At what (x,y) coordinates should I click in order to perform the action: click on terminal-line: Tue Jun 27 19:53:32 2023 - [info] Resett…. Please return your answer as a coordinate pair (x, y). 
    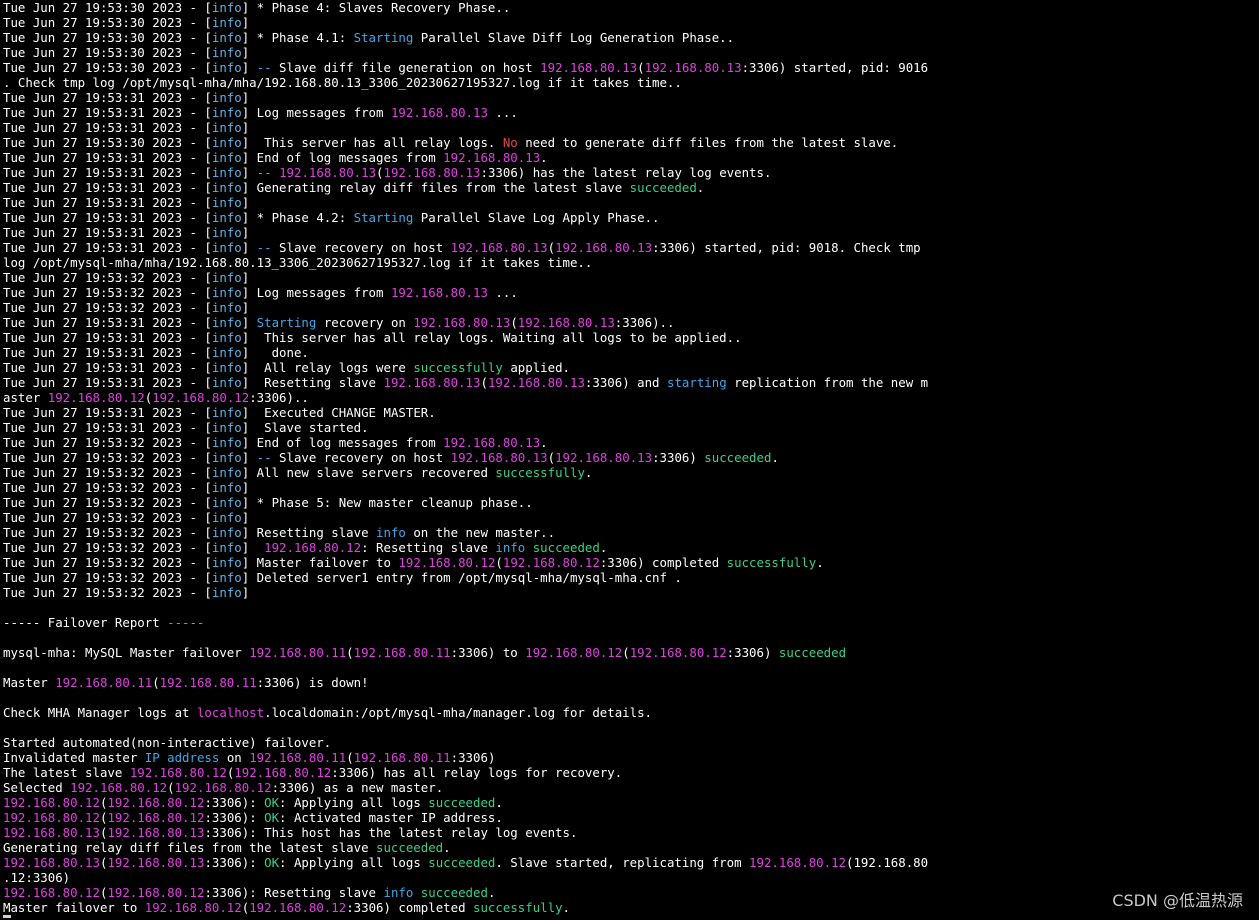
    Looking at the image, I should click on (279, 532).